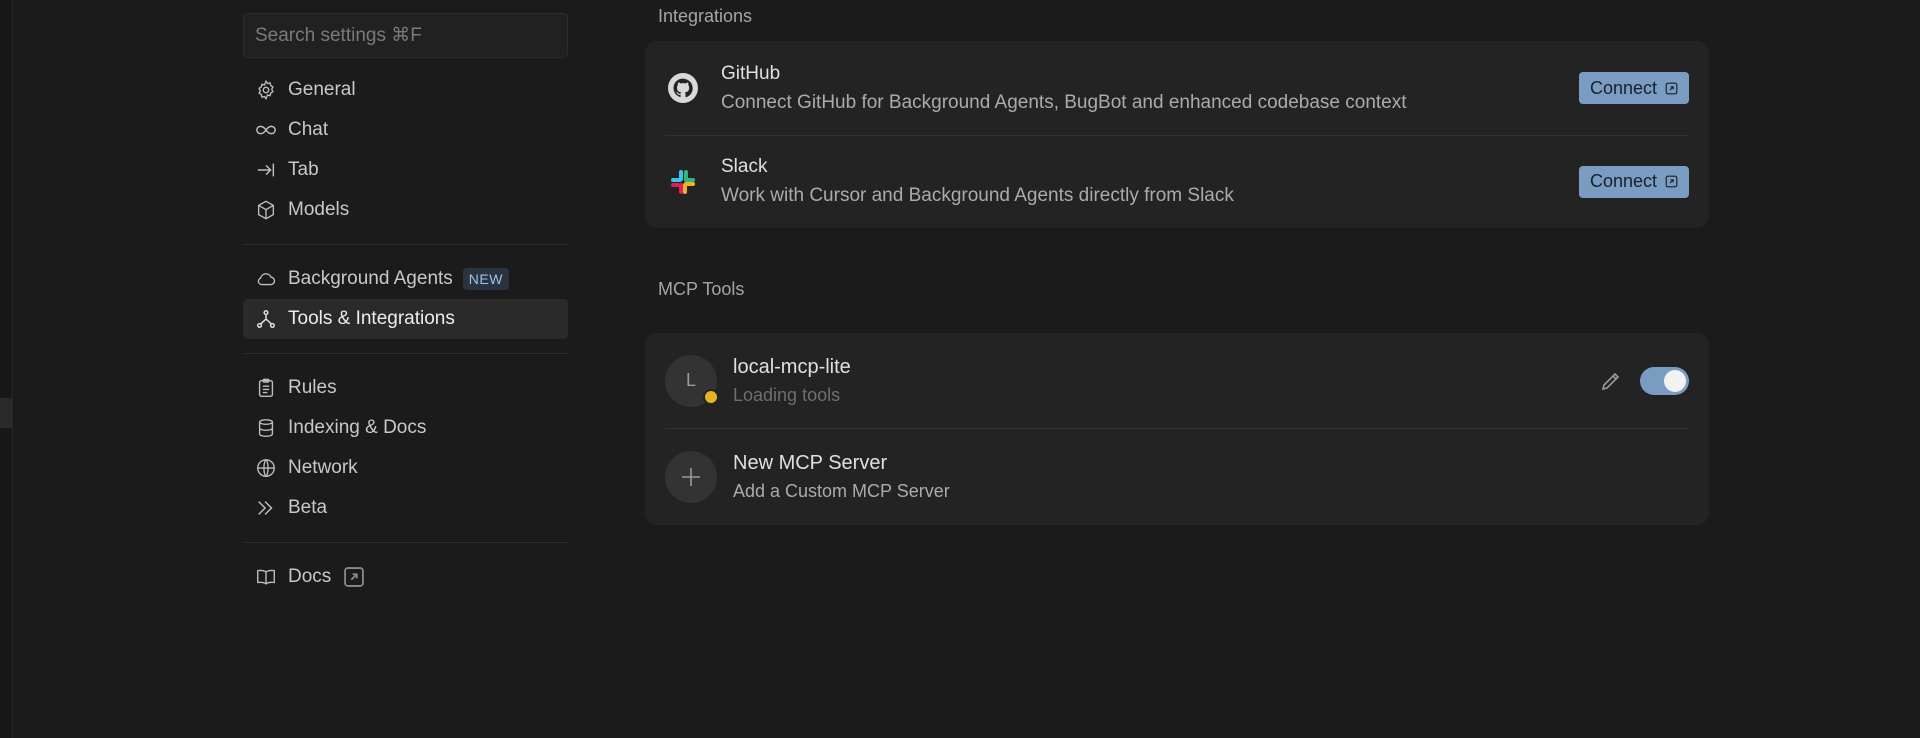 The height and width of the screenshot is (738, 1920). I want to click on sidebar-item-label: Tab, so click(303, 169).